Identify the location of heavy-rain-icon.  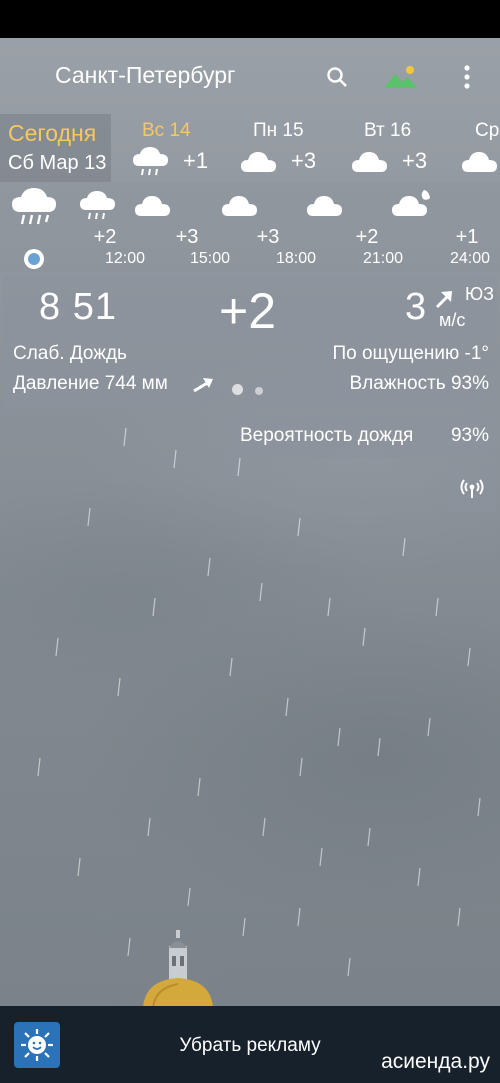
(34, 206).